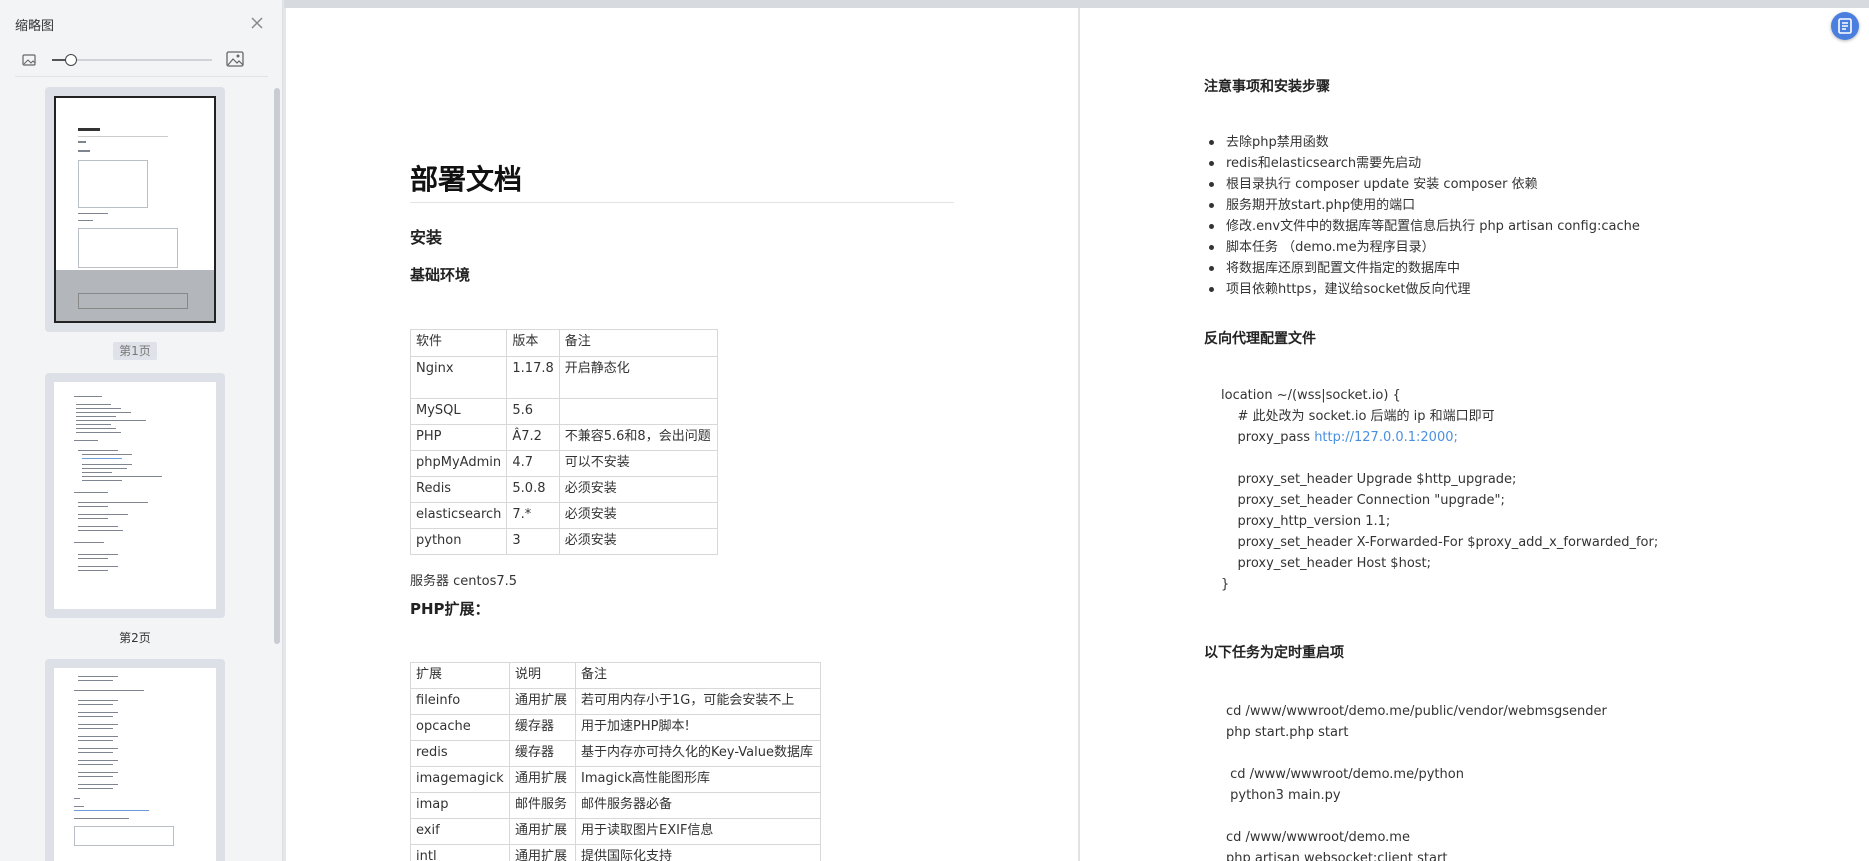  Describe the element at coordinates (1369, 479) in the screenshot. I see `proxy-code-line: proxy_set_header Upgrade $http_upgrade;` at that location.